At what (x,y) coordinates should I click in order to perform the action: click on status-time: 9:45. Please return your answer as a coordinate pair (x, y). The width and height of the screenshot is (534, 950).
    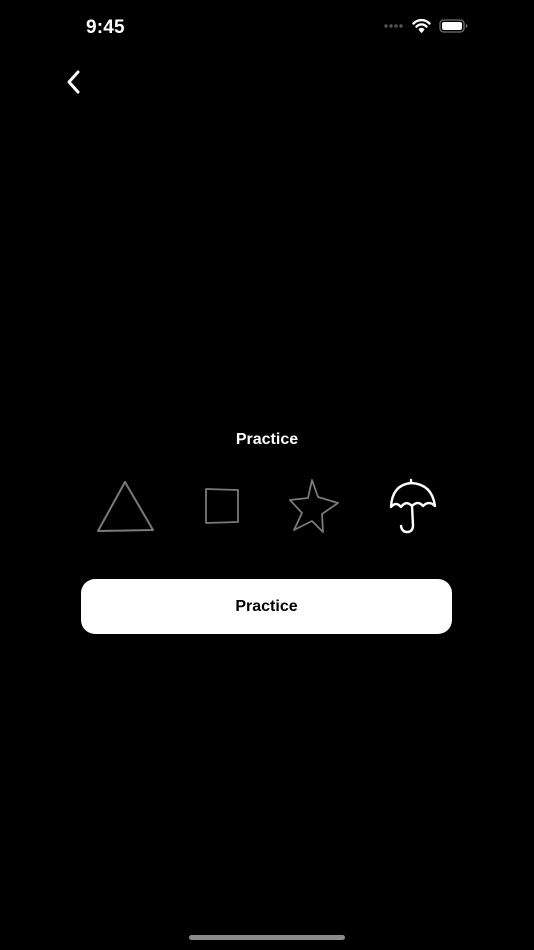
    Looking at the image, I should click on (105, 27).